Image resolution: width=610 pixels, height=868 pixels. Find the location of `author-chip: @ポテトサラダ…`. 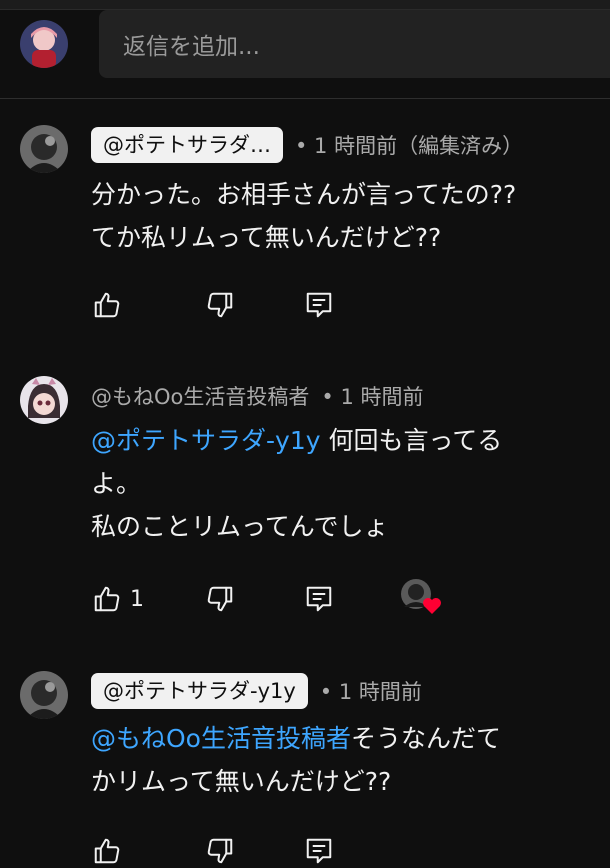

author-chip: @ポテトサラダ… is located at coordinates (187, 145).